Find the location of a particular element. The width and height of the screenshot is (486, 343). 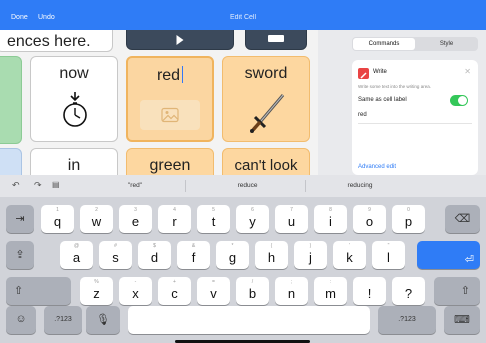

hide-keyboard-key: ⌨ is located at coordinates (462, 320).